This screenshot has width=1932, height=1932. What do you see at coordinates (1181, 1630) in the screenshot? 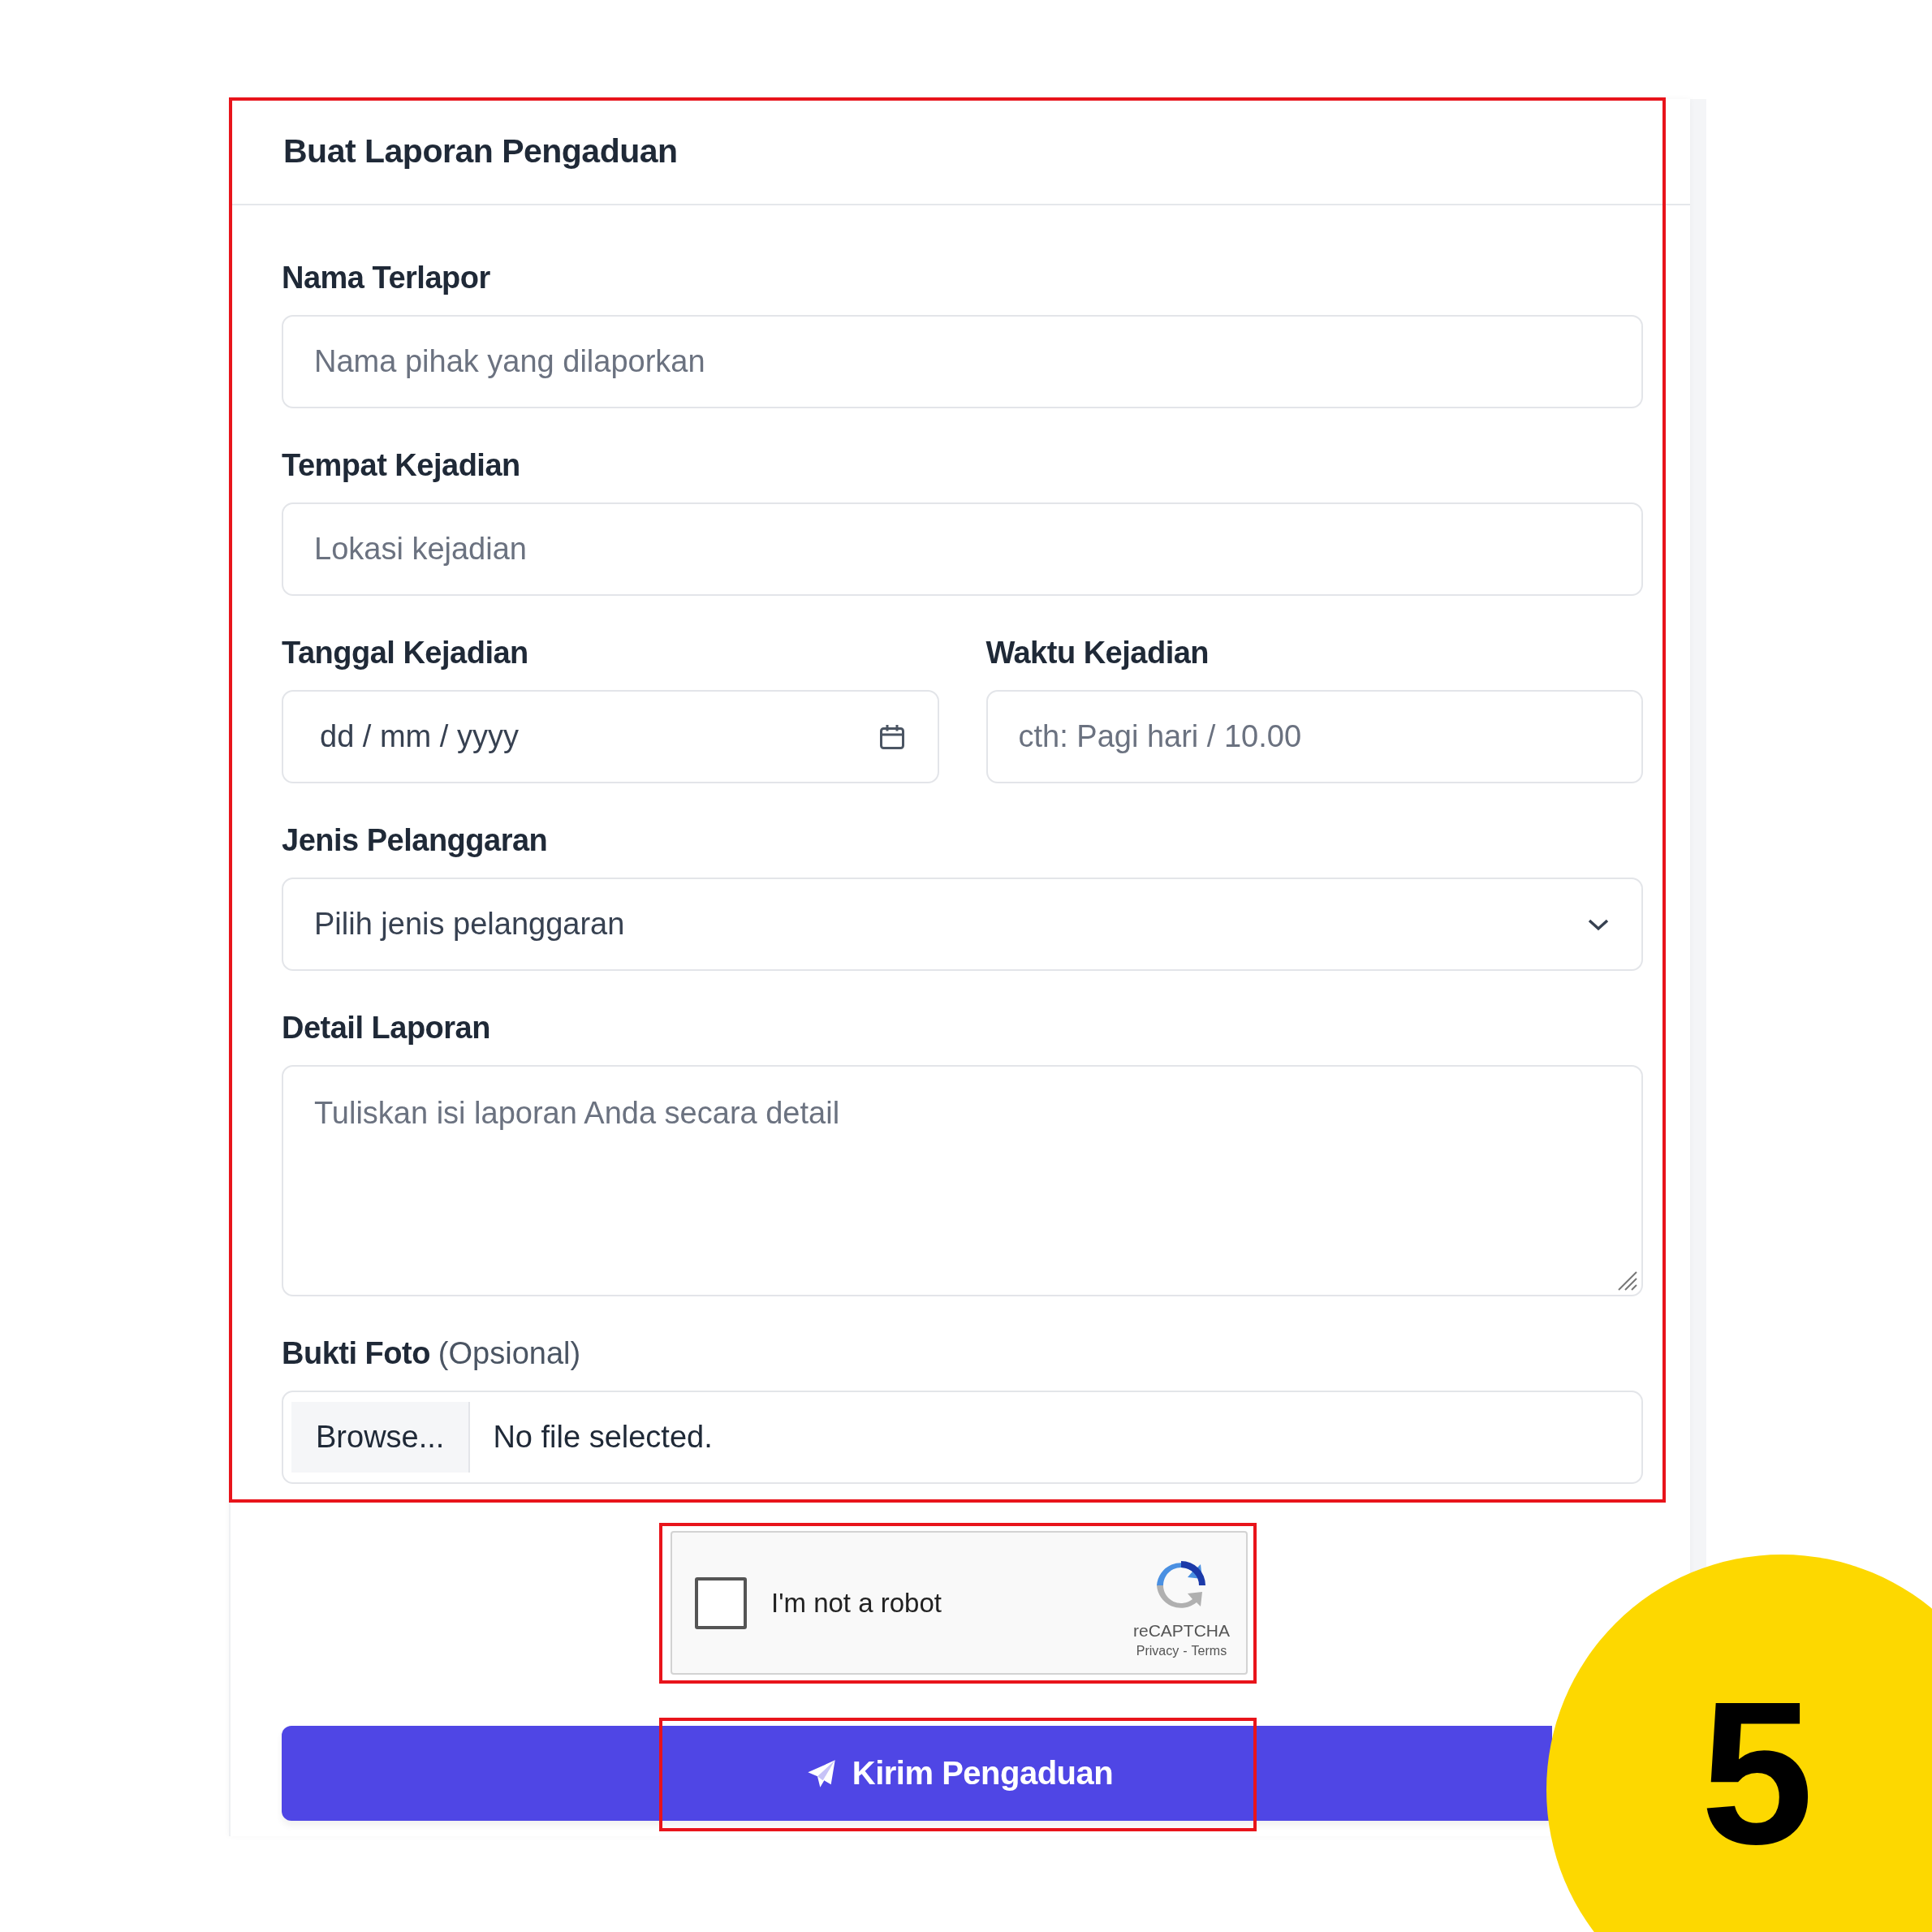
I see `captcha-brand: reCAPTCHA` at bounding box center [1181, 1630].